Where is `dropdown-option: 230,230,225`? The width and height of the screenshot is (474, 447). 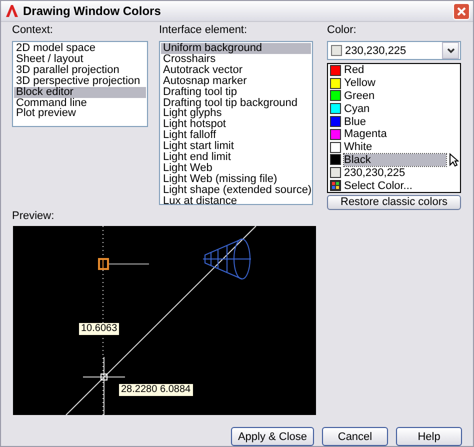
dropdown-option: 230,230,225 is located at coordinates (394, 173).